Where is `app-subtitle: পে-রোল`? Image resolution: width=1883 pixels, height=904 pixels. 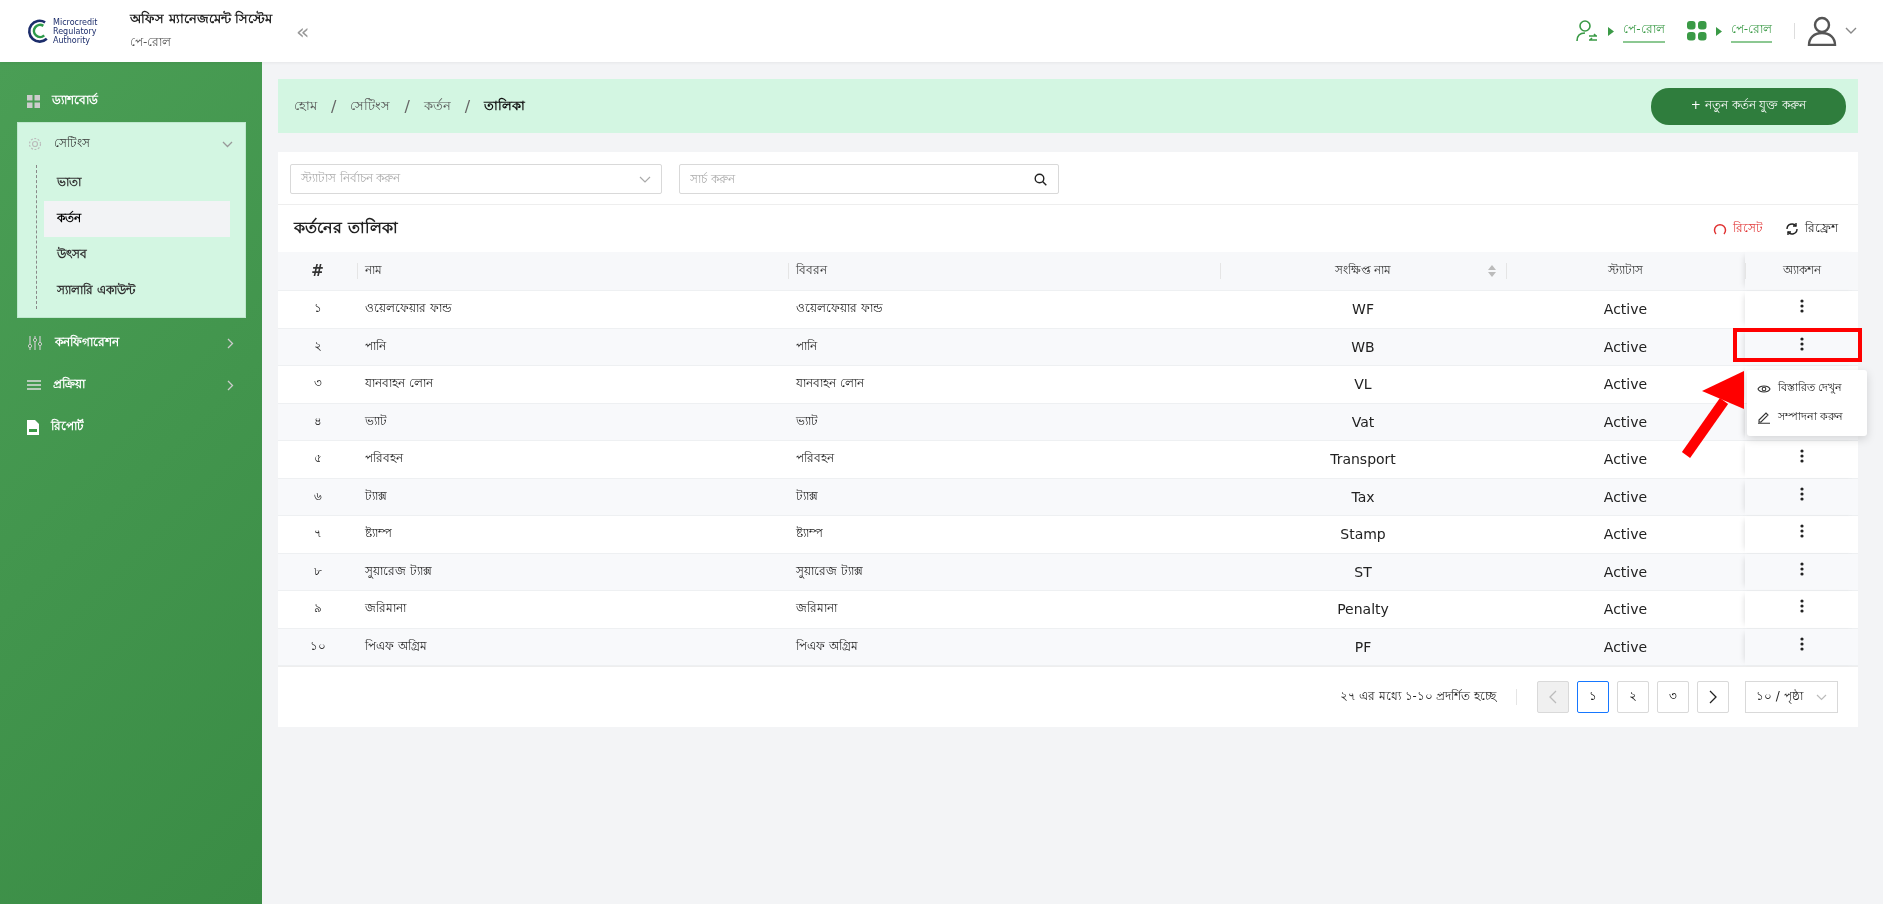 app-subtitle: পে-রোল is located at coordinates (151, 42).